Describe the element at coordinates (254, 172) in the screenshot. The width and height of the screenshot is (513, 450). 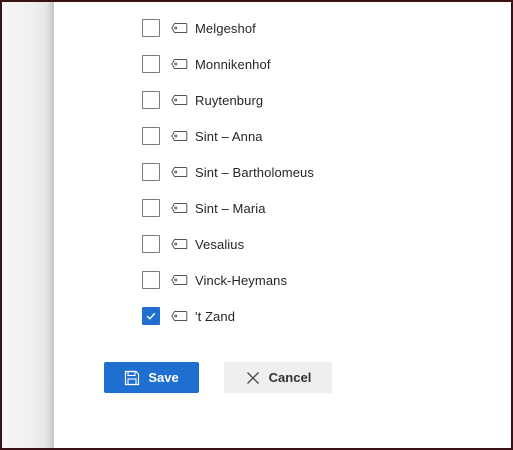
I see `item-label: Sint – Bartholomeus` at that location.